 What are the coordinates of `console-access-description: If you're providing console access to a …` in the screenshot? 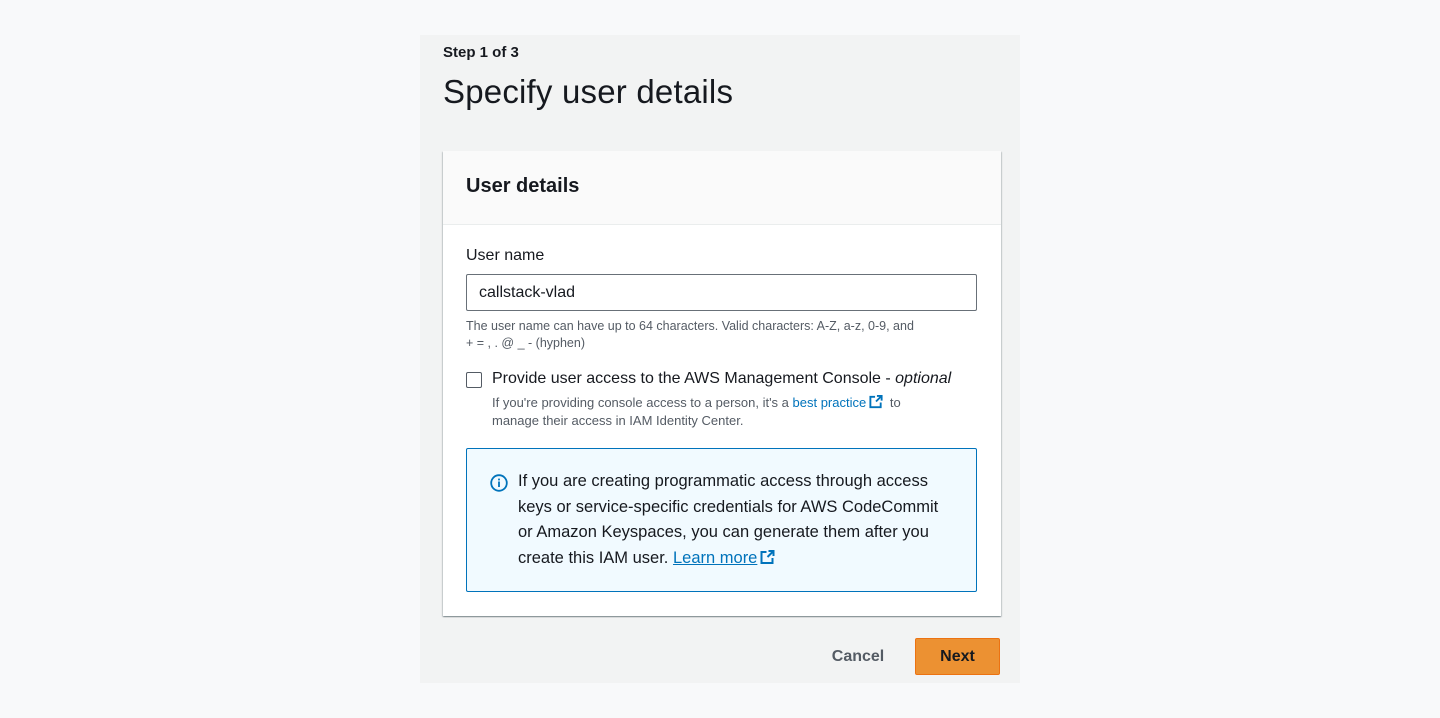 It's located at (727, 412).